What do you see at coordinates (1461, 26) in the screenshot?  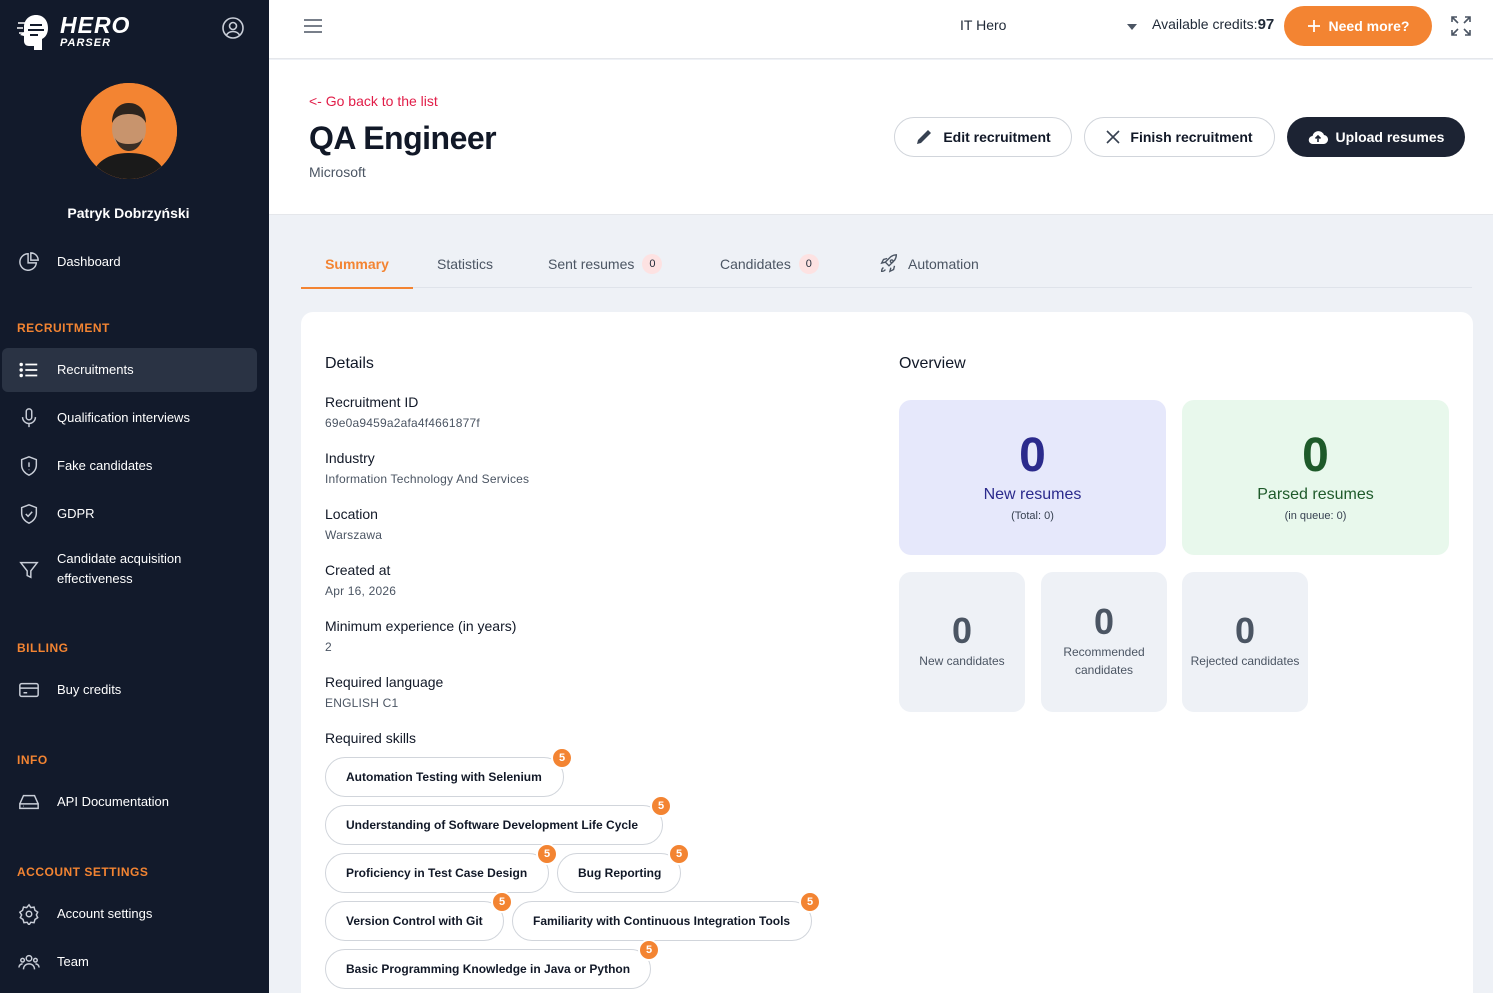 I see `fullscreen-icon` at bounding box center [1461, 26].